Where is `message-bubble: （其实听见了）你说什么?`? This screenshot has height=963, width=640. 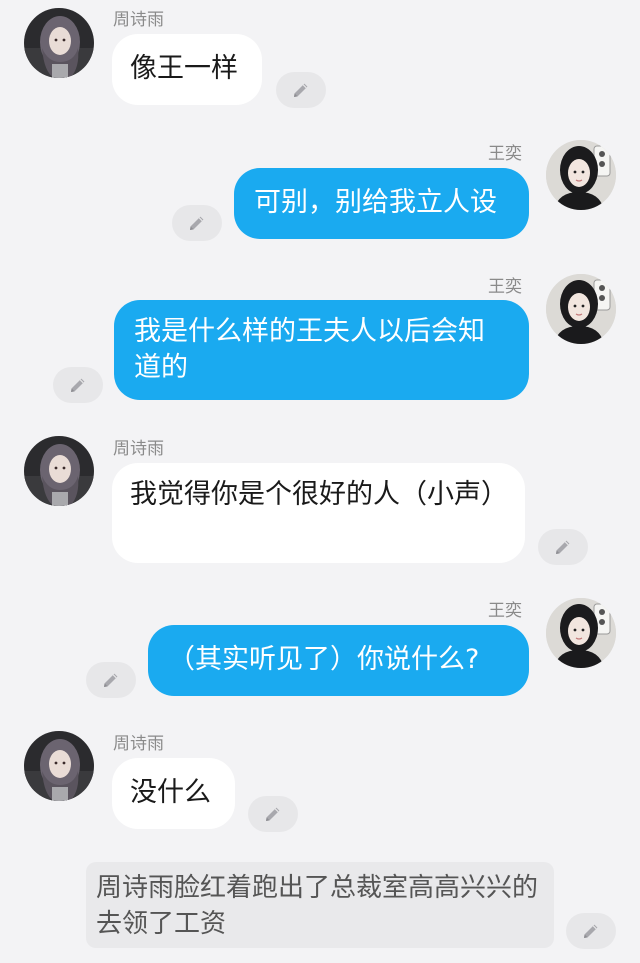 message-bubble: （其实听见了）你说什么? is located at coordinates (338, 660).